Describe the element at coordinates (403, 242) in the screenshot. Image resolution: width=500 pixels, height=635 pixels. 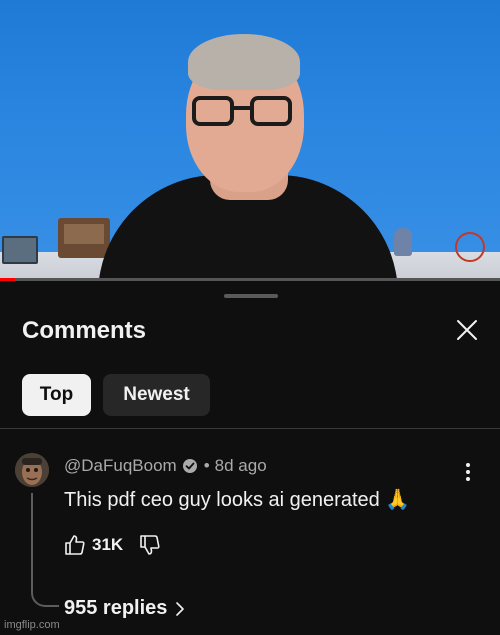
I see `figurine` at that location.